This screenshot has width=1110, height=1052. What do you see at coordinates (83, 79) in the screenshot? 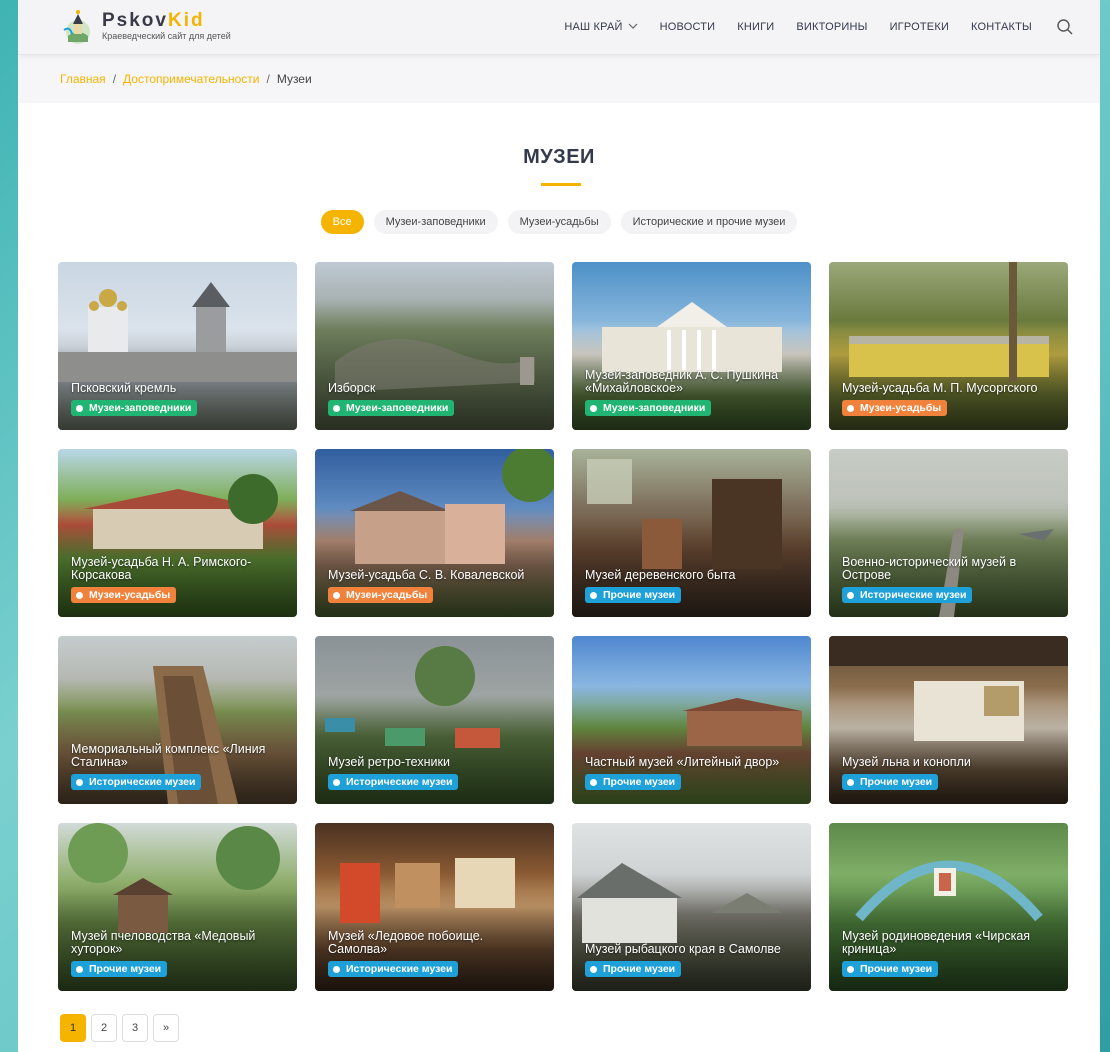
I see `breadcrumb-home-link: Главная` at bounding box center [83, 79].